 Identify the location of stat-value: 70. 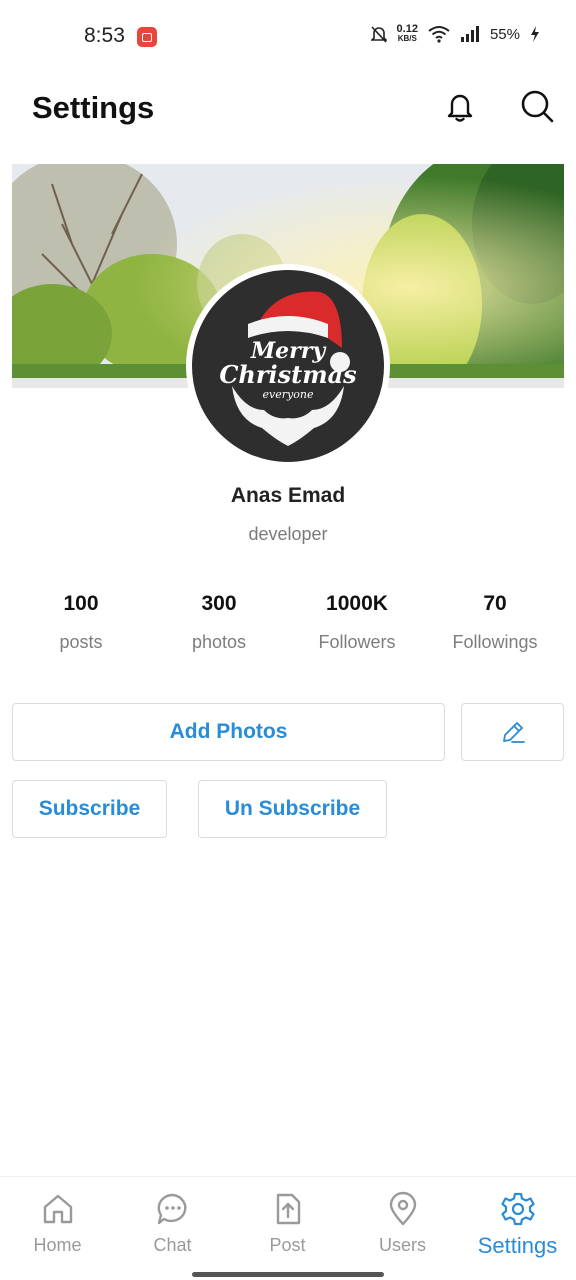
(495, 603).